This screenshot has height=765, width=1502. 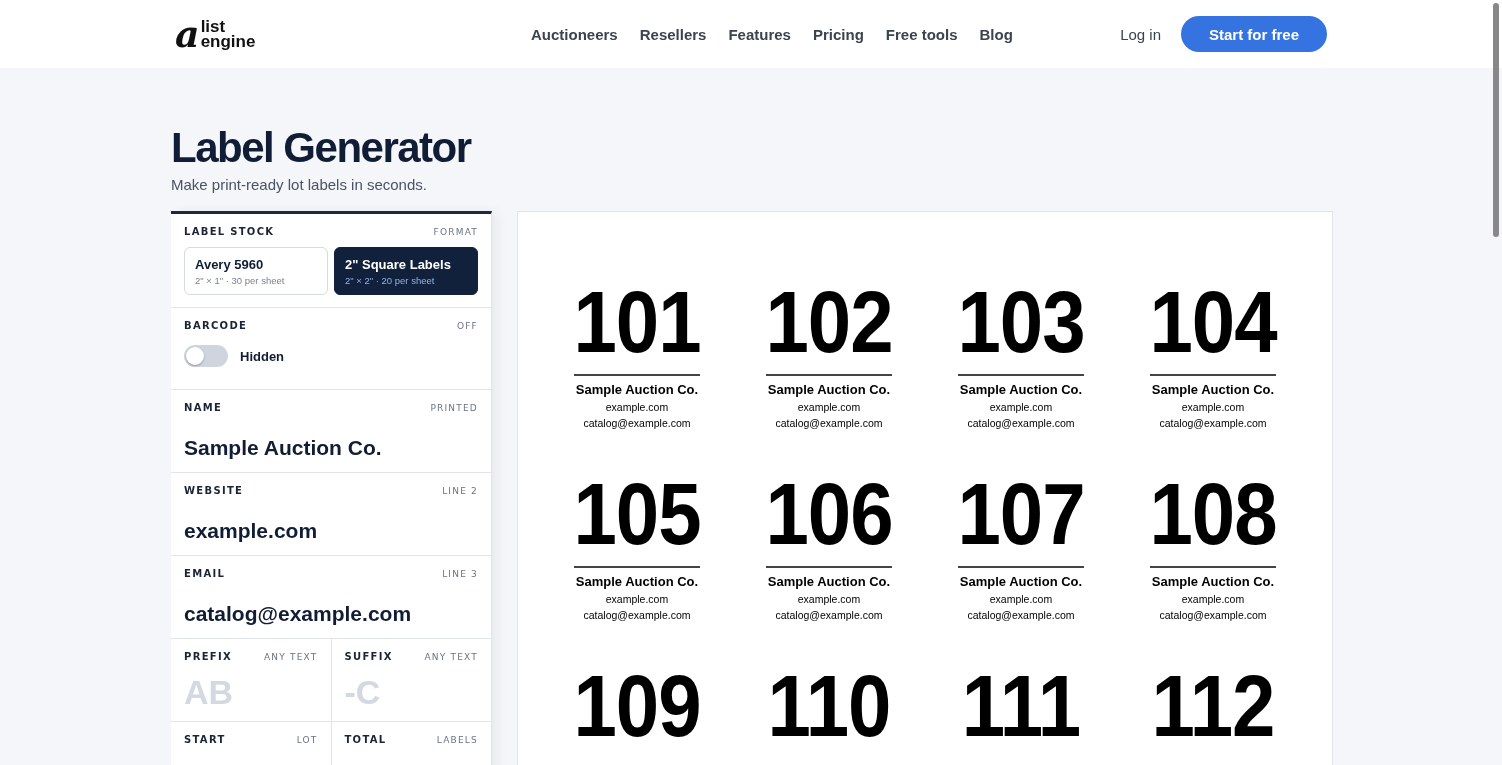 What do you see at coordinates (214, 490) in the screenshot?
I see `field-label: WEBSITE` at bounding box center [214, 490].